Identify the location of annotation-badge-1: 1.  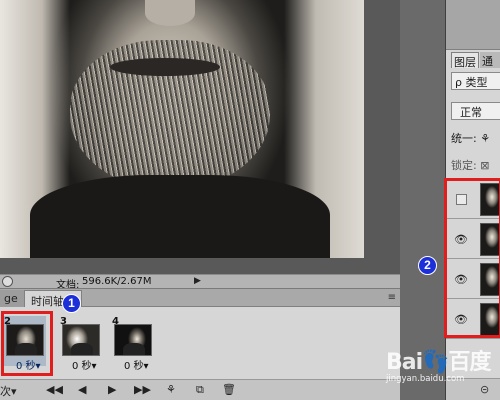
(71, 303).